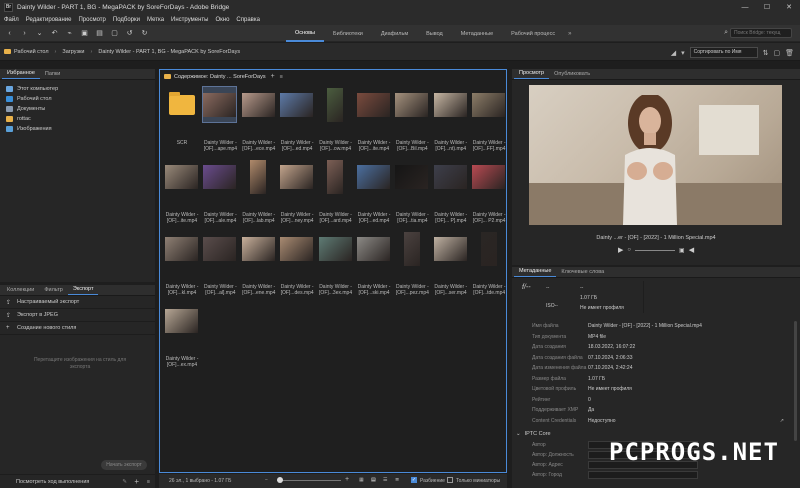 The image size is (800, 488). What do you see at coordinates (52, 75) in the screenshot?
I see `panel-tab: Папки` at bounding box center [52, 75].